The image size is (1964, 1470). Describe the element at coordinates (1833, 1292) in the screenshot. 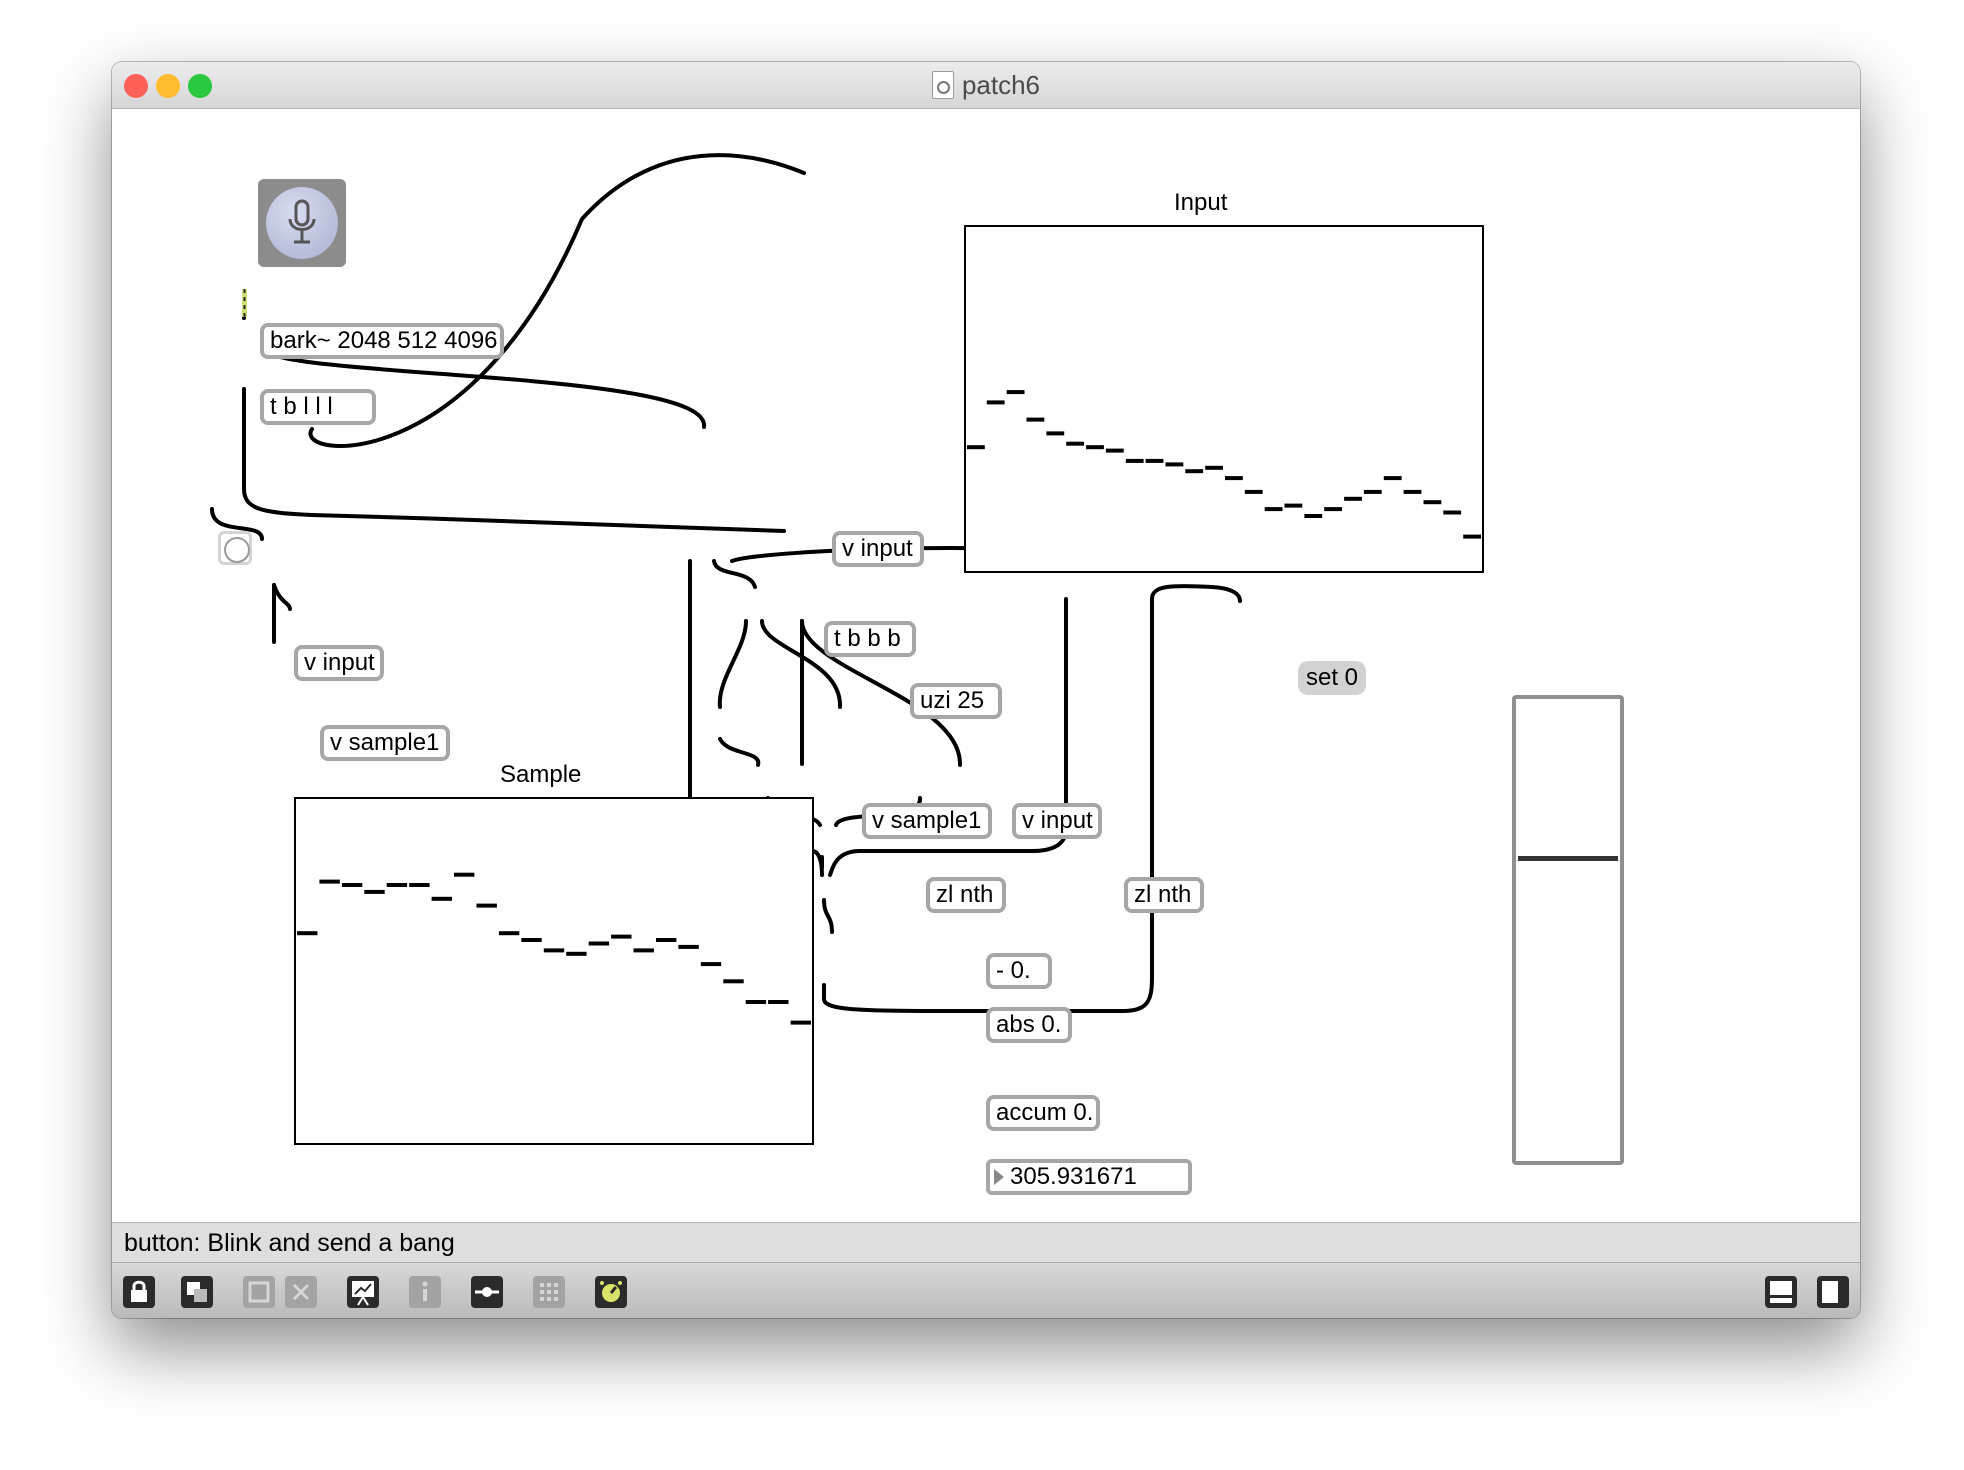

I see `right-panel-icon` at that location.